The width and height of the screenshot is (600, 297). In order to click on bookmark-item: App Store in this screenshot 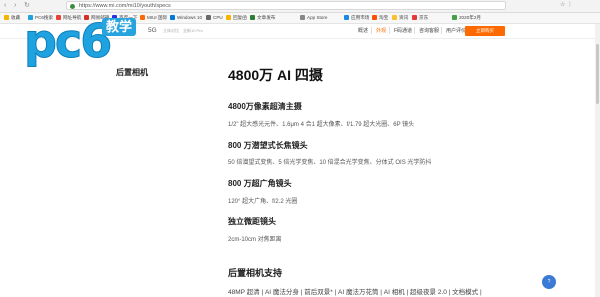, I will do `click(313, 18)`.